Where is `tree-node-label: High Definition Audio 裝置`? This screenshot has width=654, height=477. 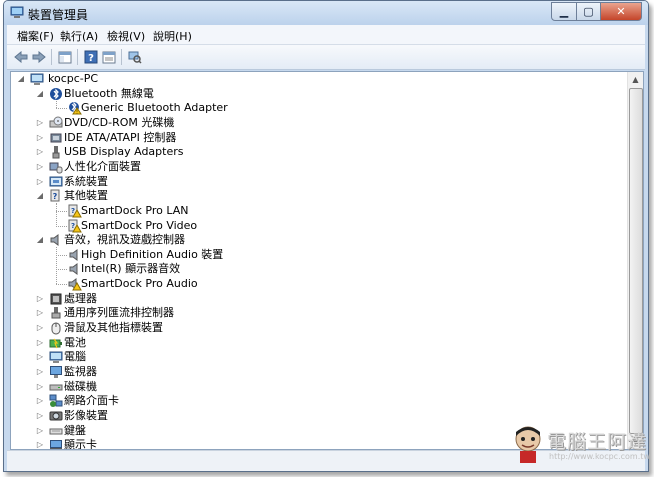 tree-node-label: High Definition Audio 裝置 is located at coordinates (152, 254).